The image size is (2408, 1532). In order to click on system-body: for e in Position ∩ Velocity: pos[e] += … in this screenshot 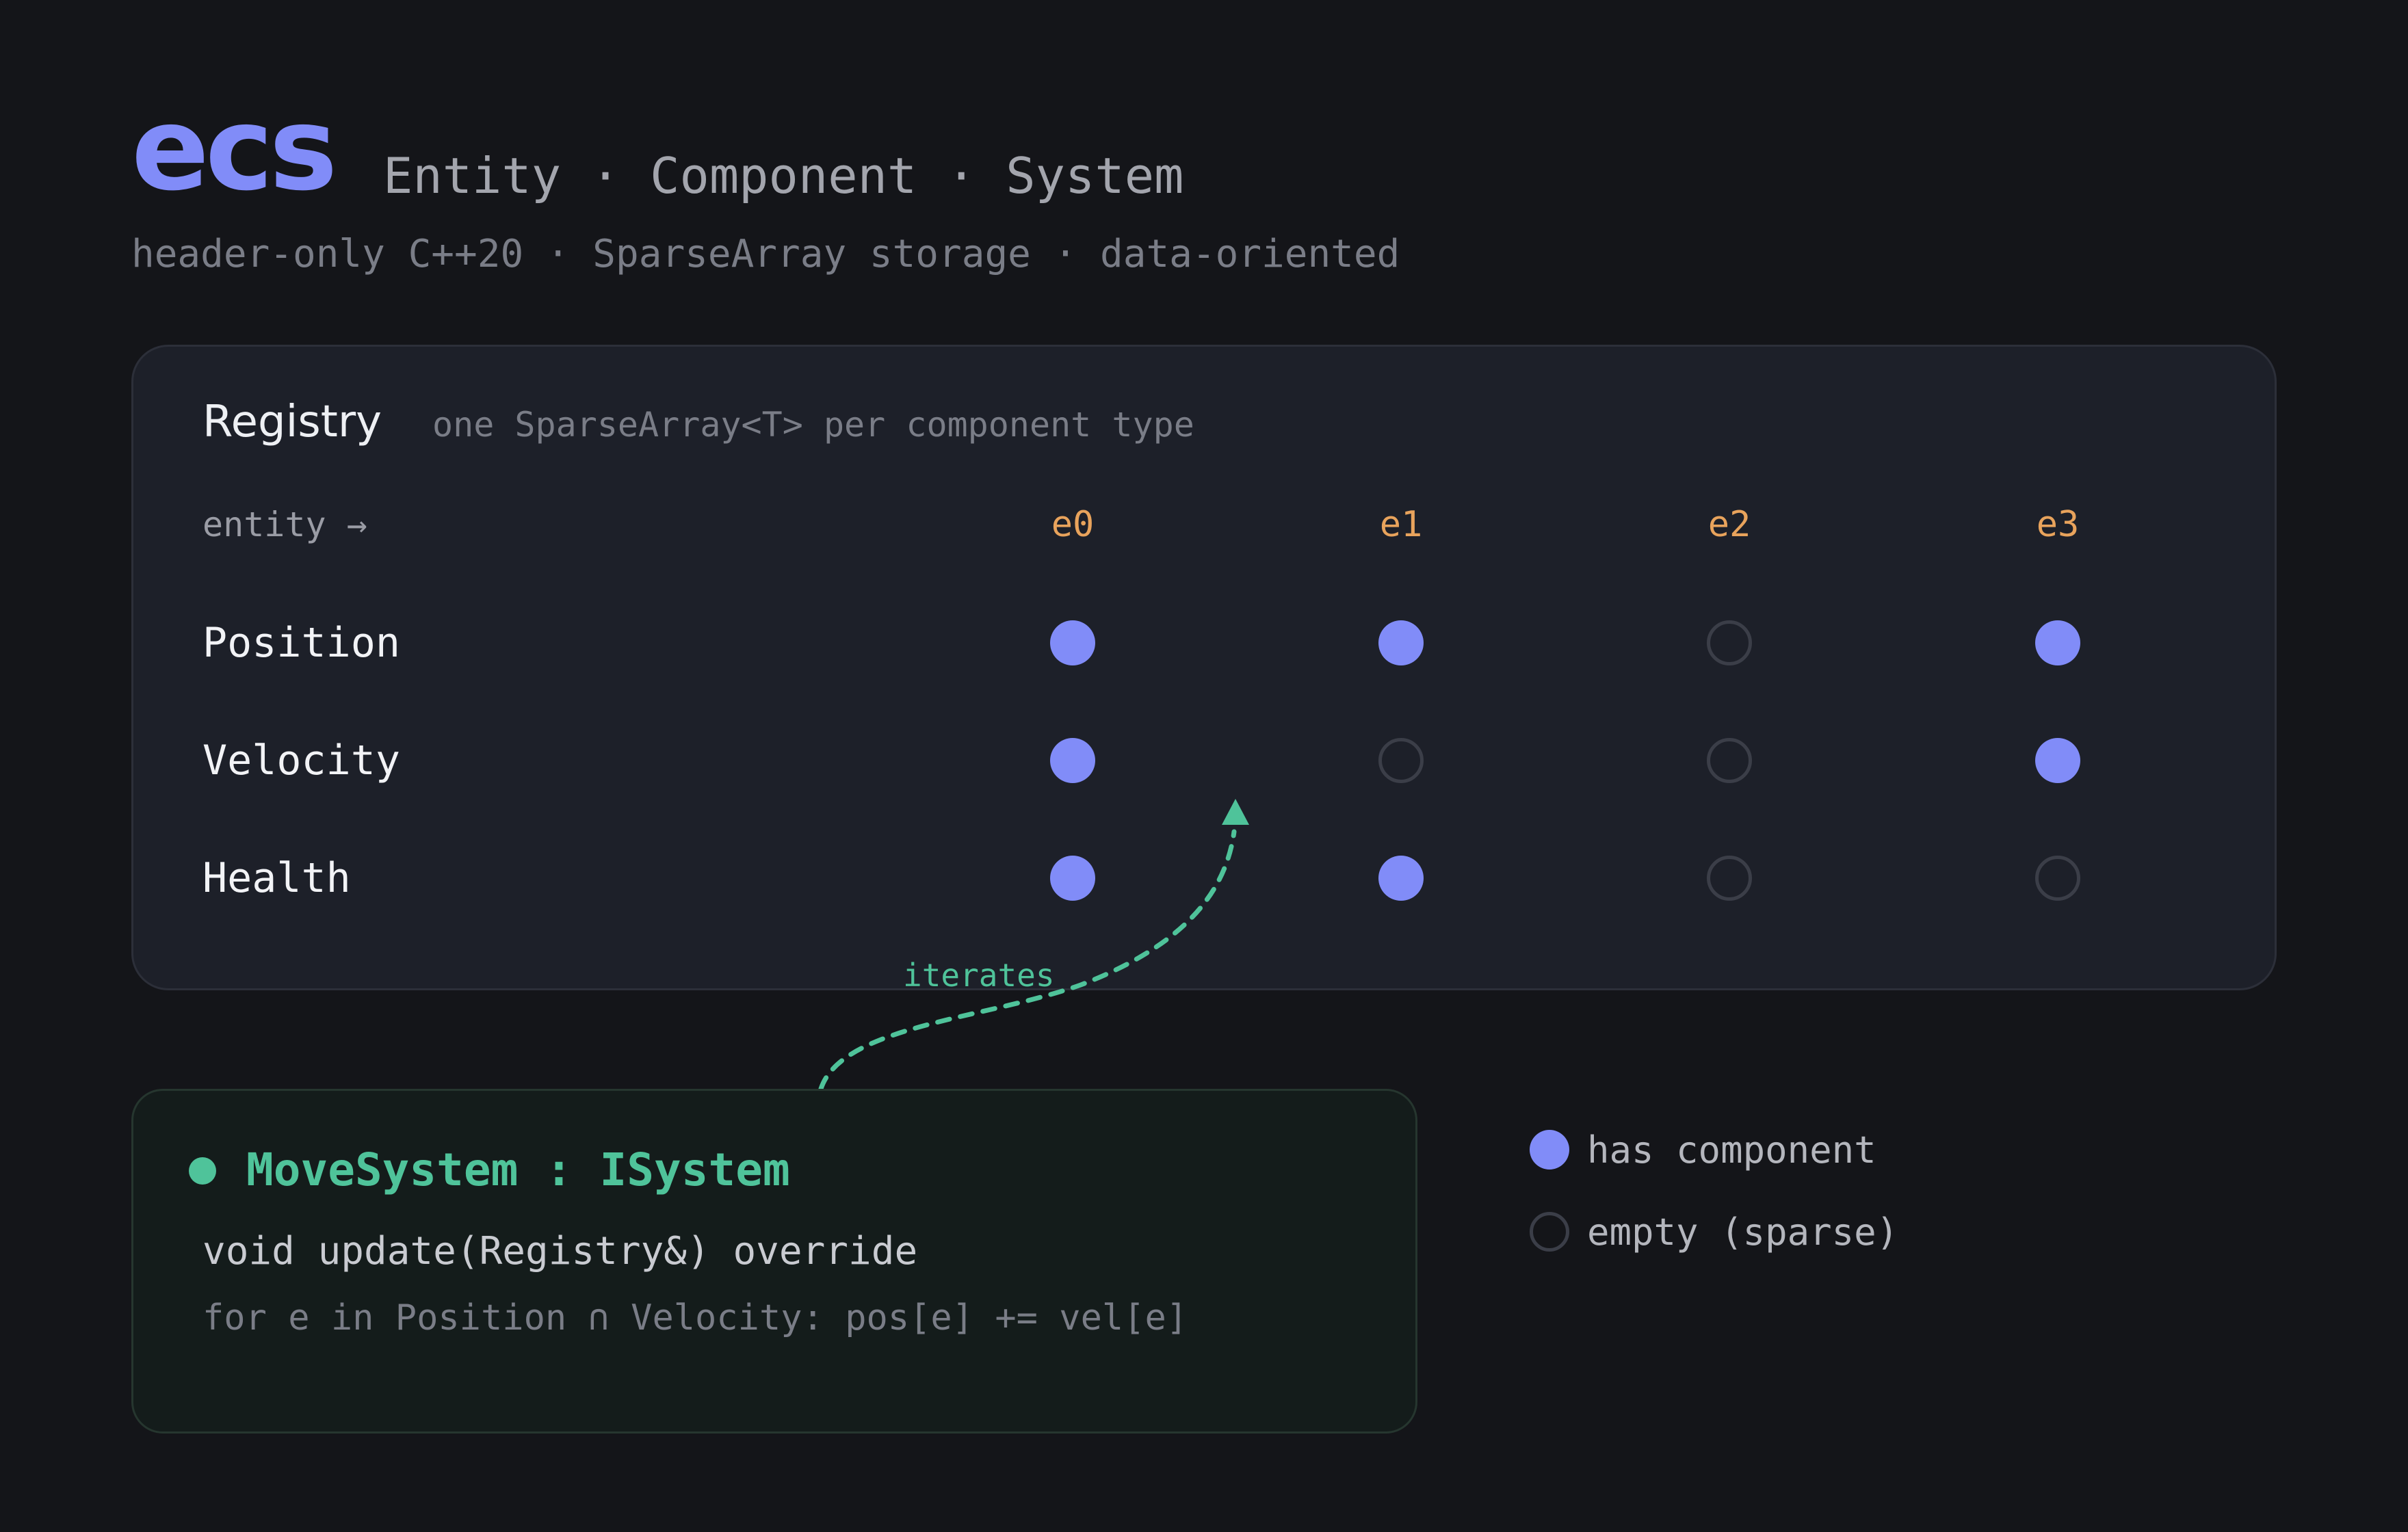, I will do `click(695, 1317)`.